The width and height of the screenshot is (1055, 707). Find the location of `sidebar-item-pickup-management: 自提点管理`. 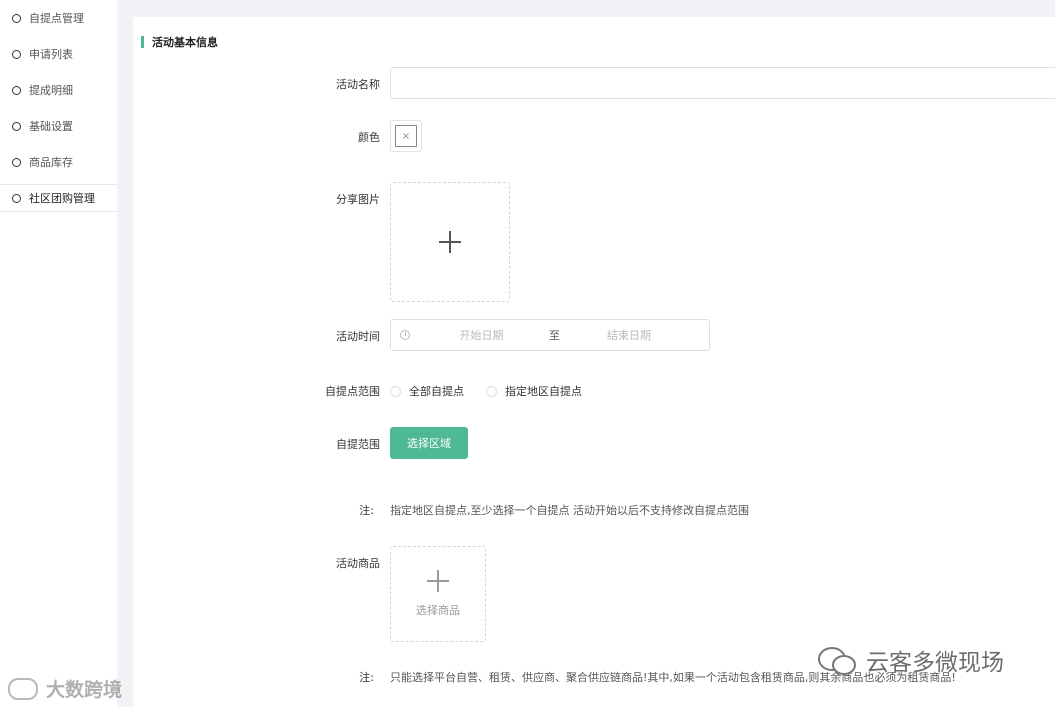

sidebar-item-pickup-management: 自提点管理 is located at coordinates (58, 18).